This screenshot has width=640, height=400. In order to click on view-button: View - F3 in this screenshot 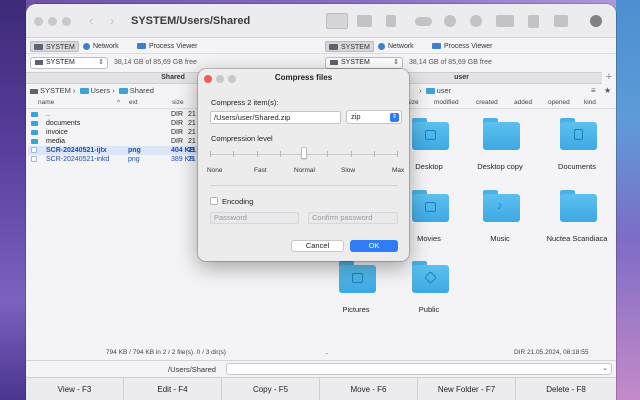, I will do `click(75, 389)`.